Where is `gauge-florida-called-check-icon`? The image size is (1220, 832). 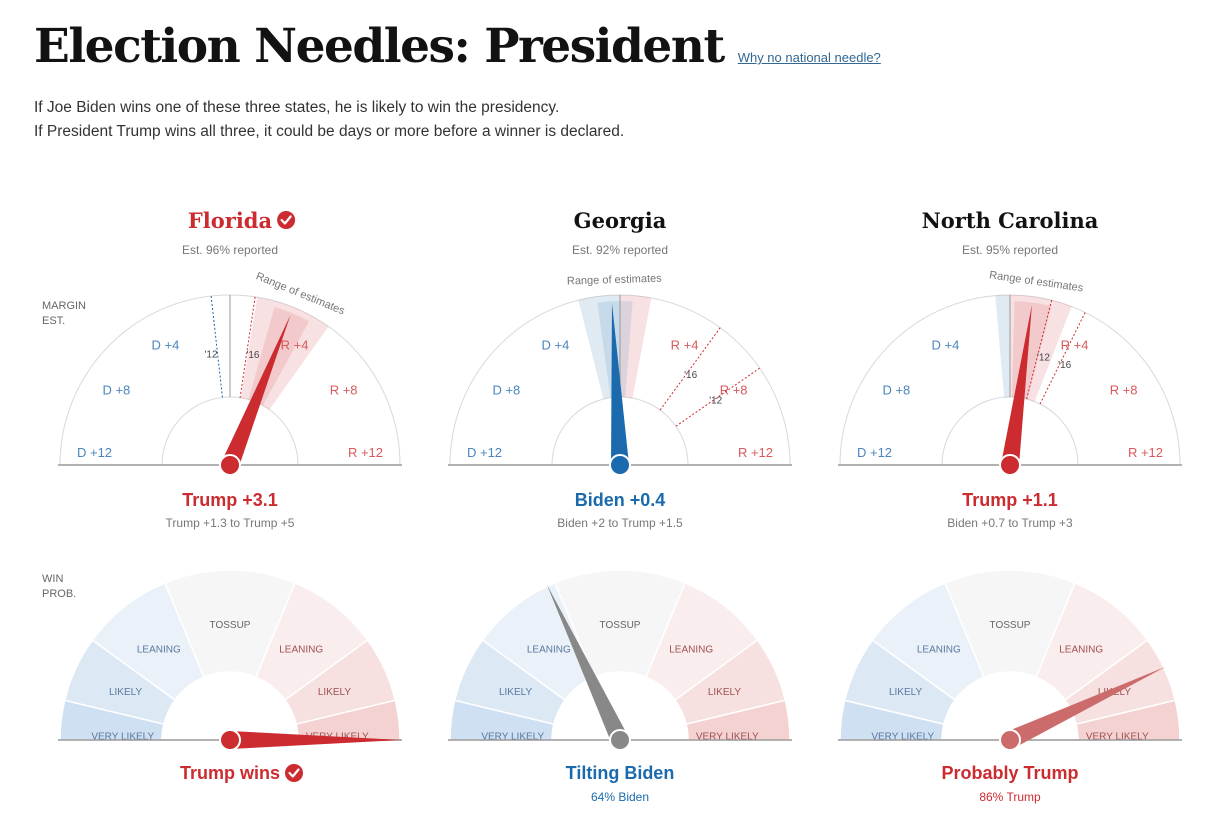 gauge-florida-called-check-icon is located at coordinates (286, 220).